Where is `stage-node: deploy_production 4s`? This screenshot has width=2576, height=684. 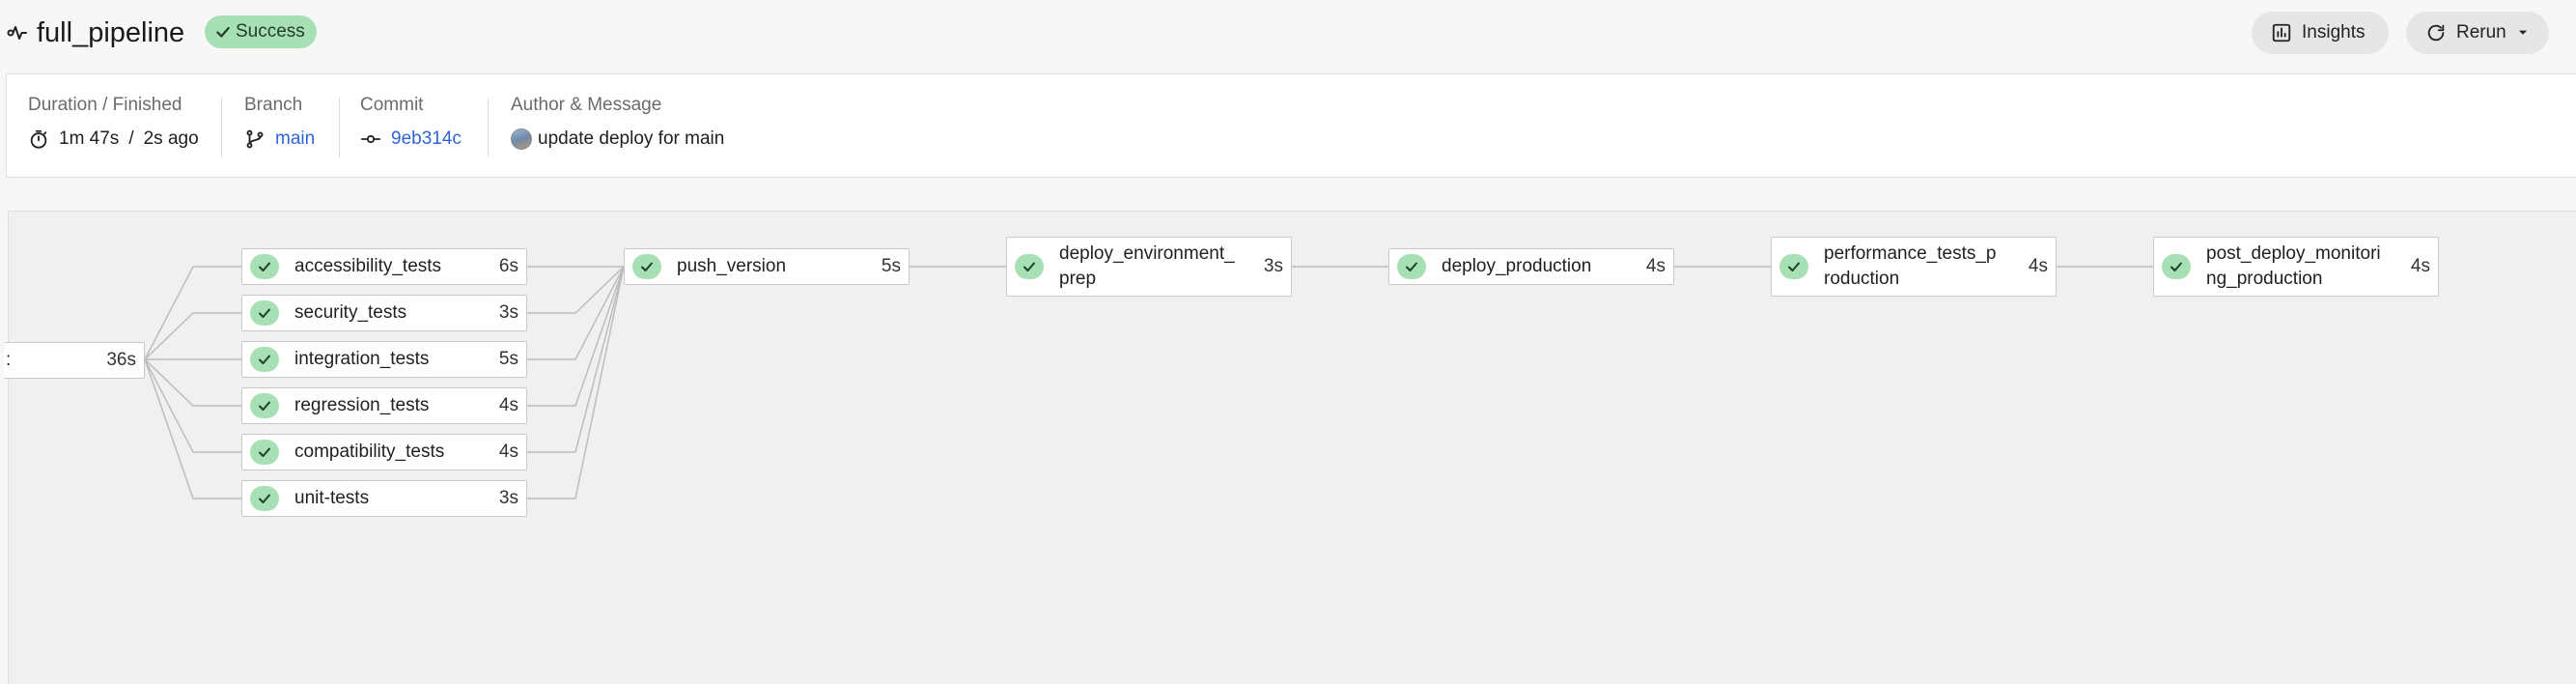 stage-node: deploy_production 4s is located at coordinates (1531, 266).